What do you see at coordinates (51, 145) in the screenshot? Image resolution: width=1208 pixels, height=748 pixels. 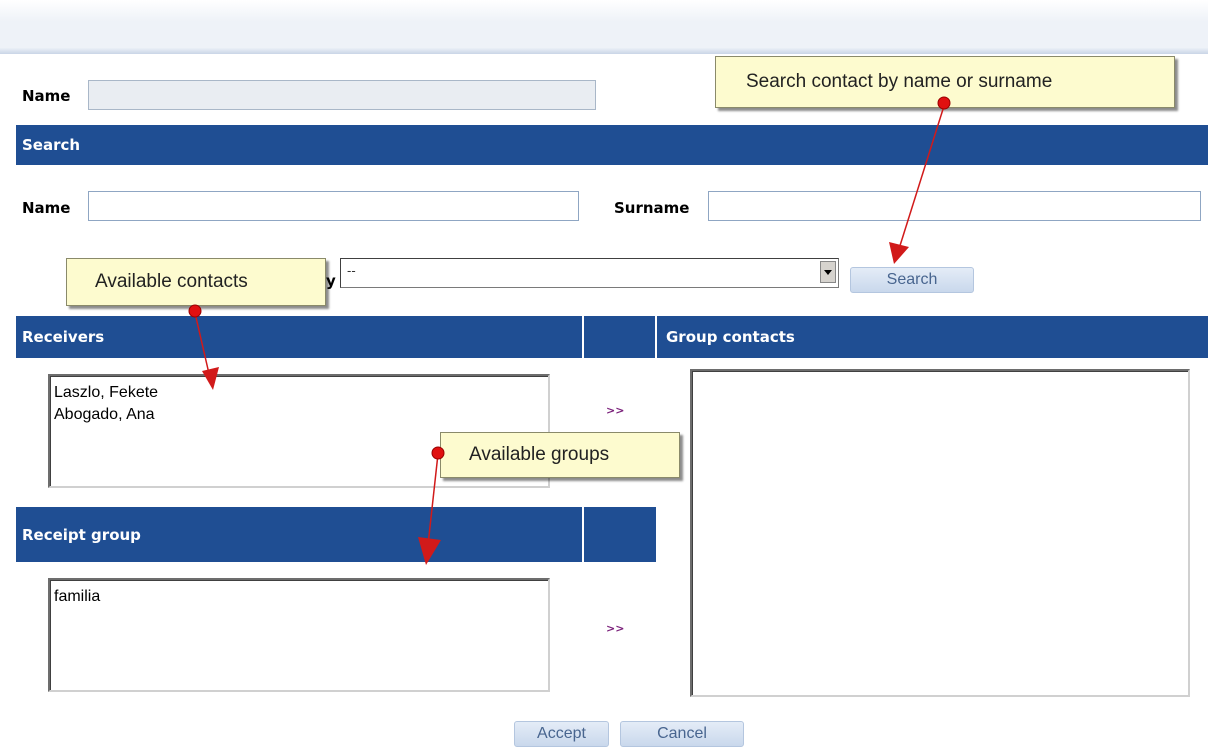 I see `search-header-label: Search` at bounding box center [51, 145].